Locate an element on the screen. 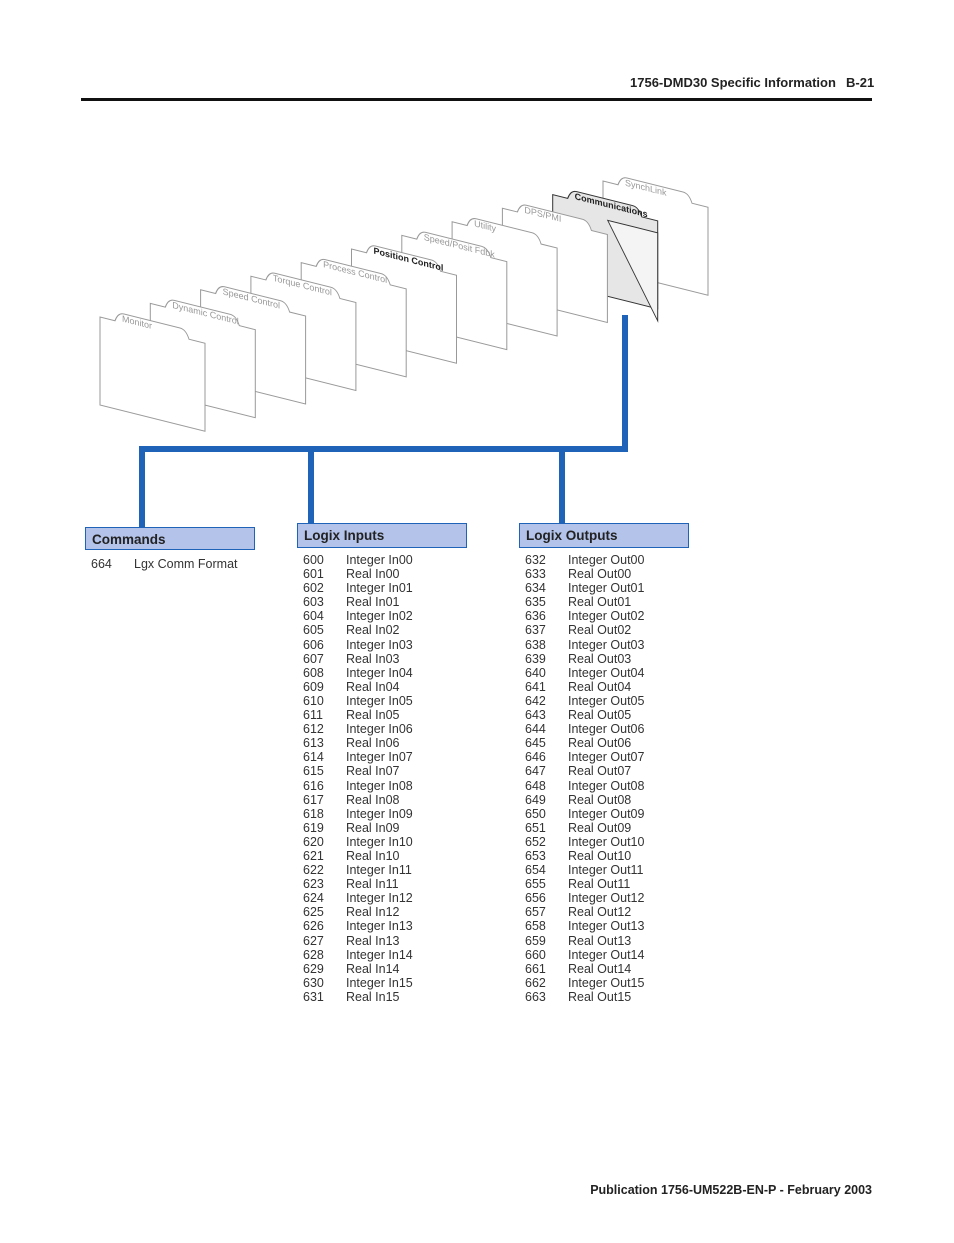 The width and height of the screenshot is (954, 1243). parameter-number: 602 is located at coordinates (313, 588).